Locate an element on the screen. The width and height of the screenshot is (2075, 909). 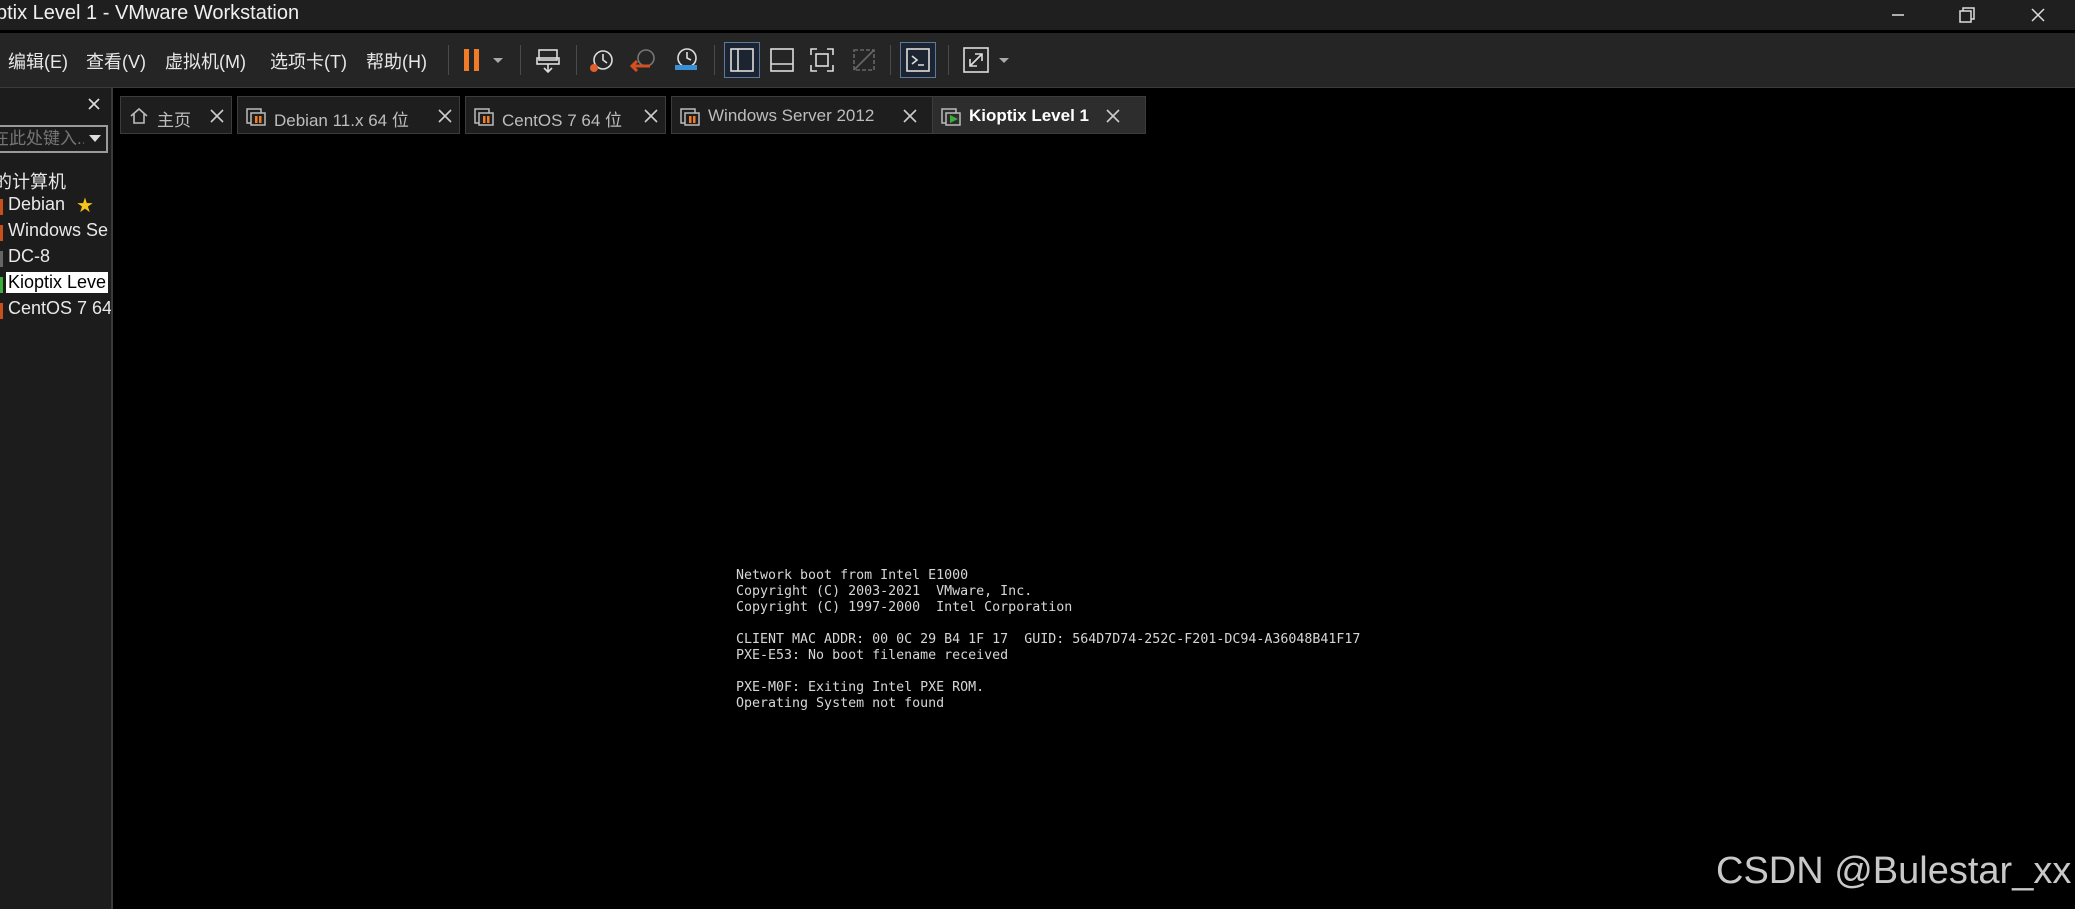
console-line: Network boot from Intel E1000 is located at coordinates (852, 575).